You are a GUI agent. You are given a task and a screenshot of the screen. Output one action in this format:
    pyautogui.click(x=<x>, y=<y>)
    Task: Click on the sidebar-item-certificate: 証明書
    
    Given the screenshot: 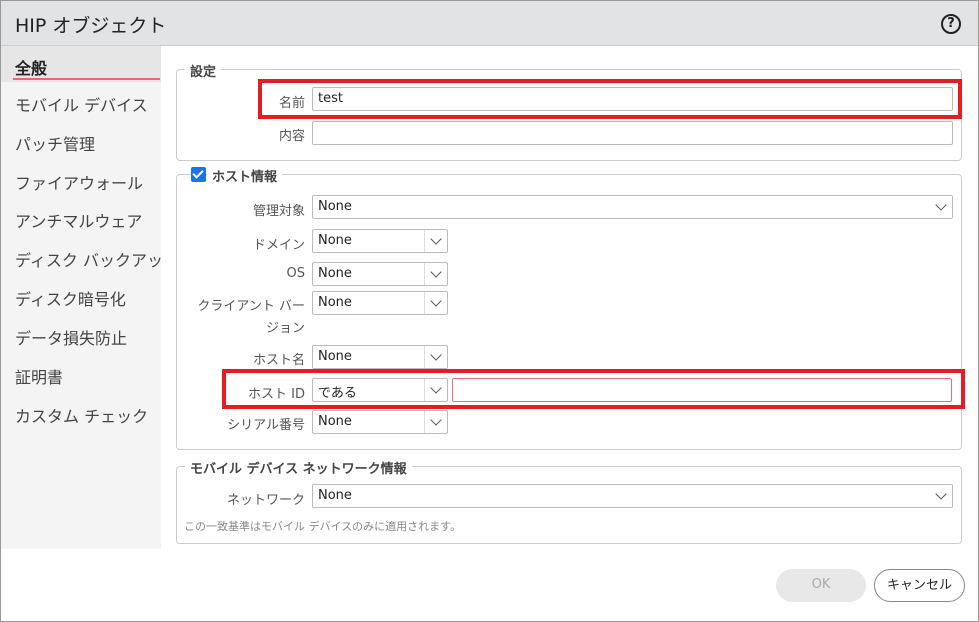 What is the action you would take?
    pyautogui.click(x=88, y=376)
    